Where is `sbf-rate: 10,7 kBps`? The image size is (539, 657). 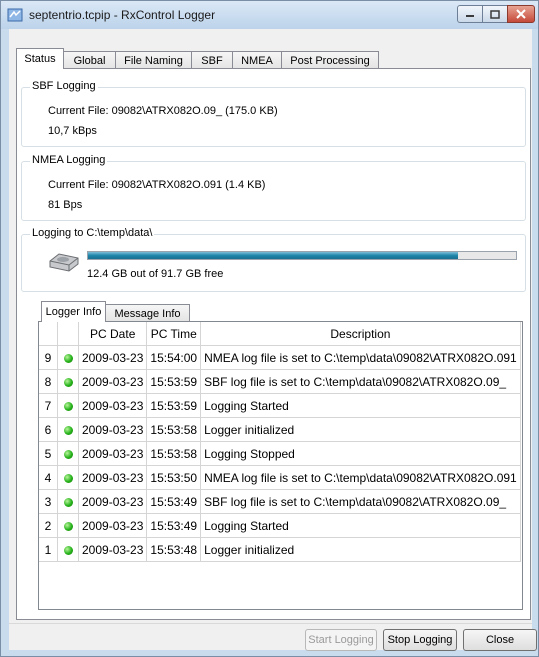
sbf-rate: 10,7 kBps is located at coordinates (72, 131).